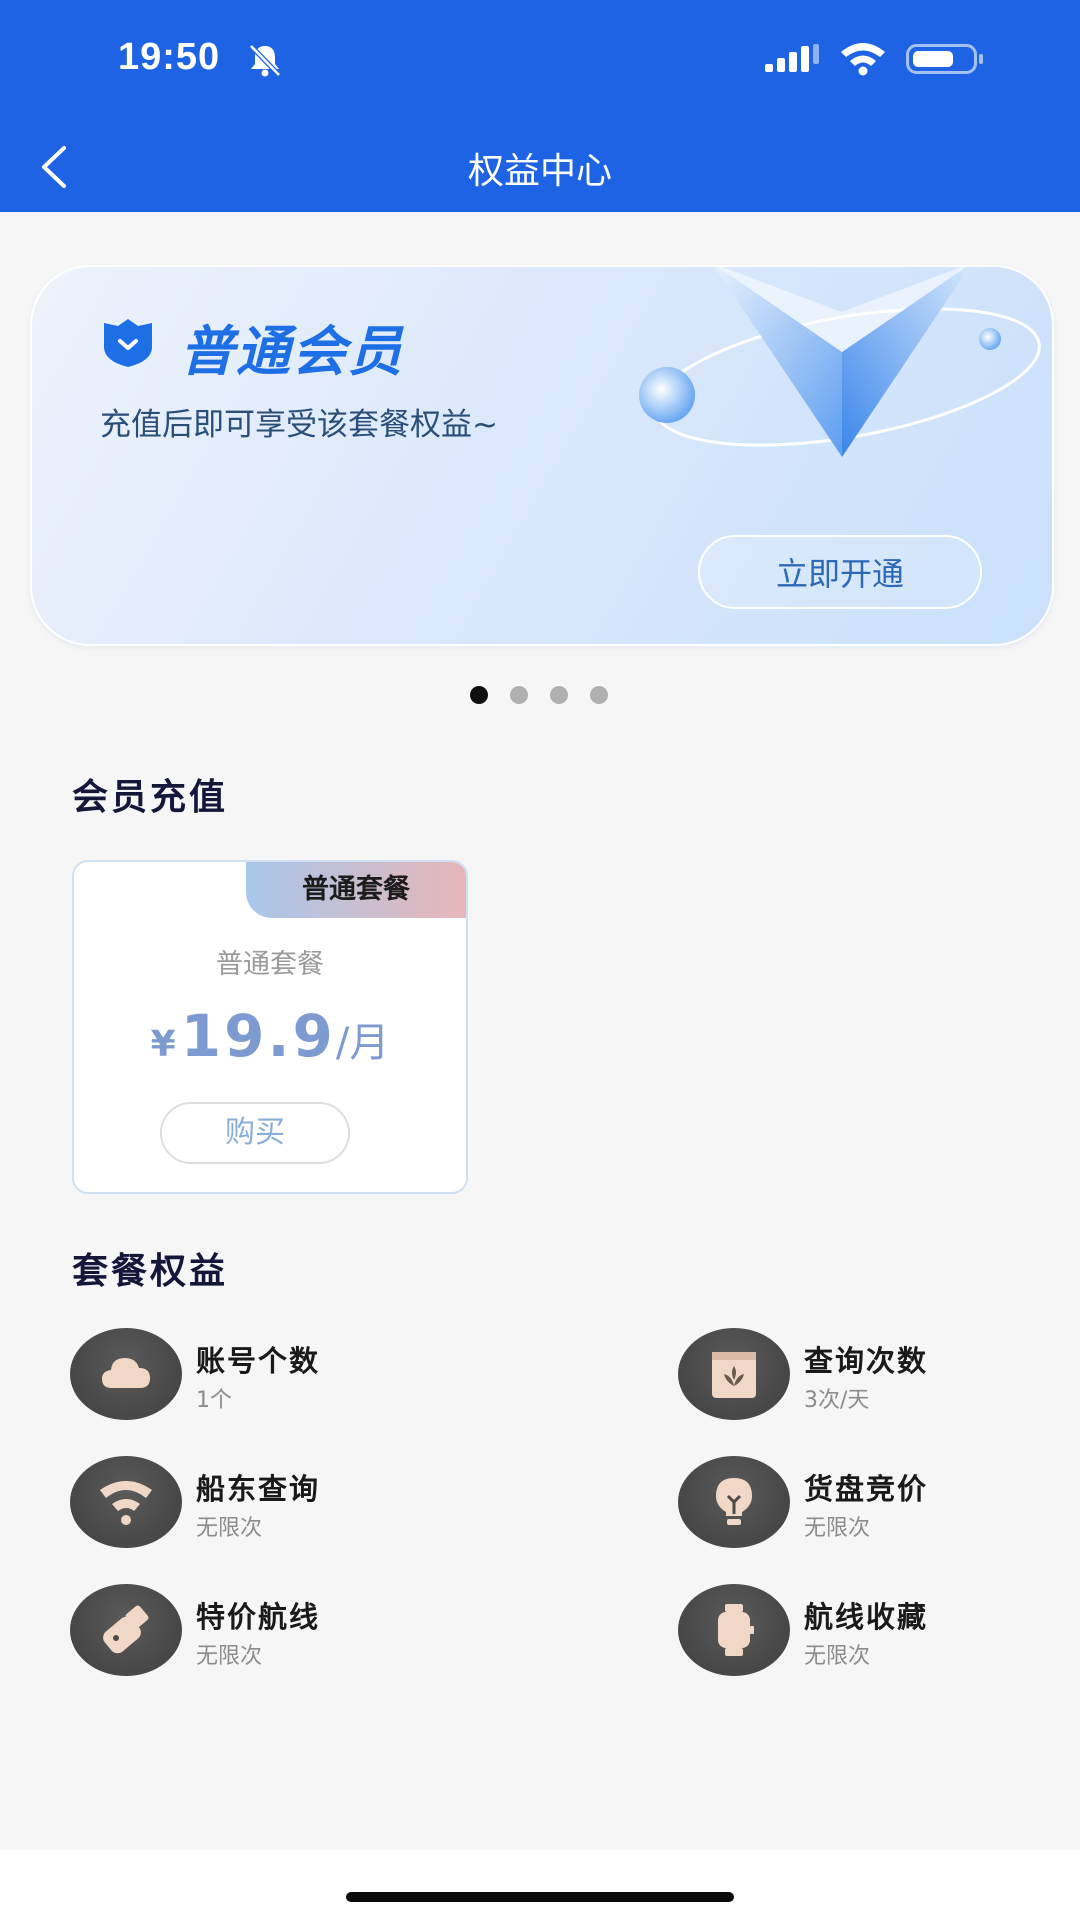  Describe the element at coordinates (270, 964) in the screenshot. I see `plan-name: 普通套餐` at that location.